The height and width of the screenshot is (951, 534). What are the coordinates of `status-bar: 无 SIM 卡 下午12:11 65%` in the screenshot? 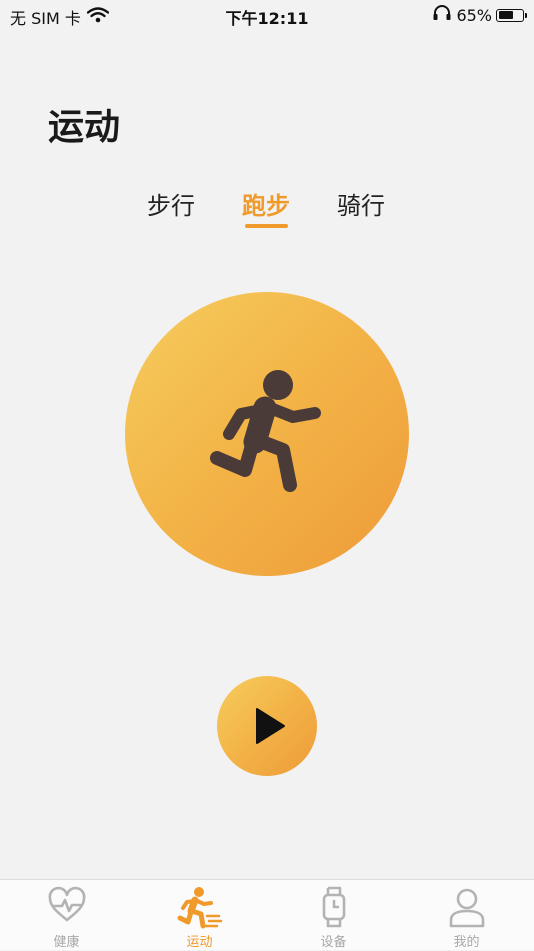 It's located at (267, 15).